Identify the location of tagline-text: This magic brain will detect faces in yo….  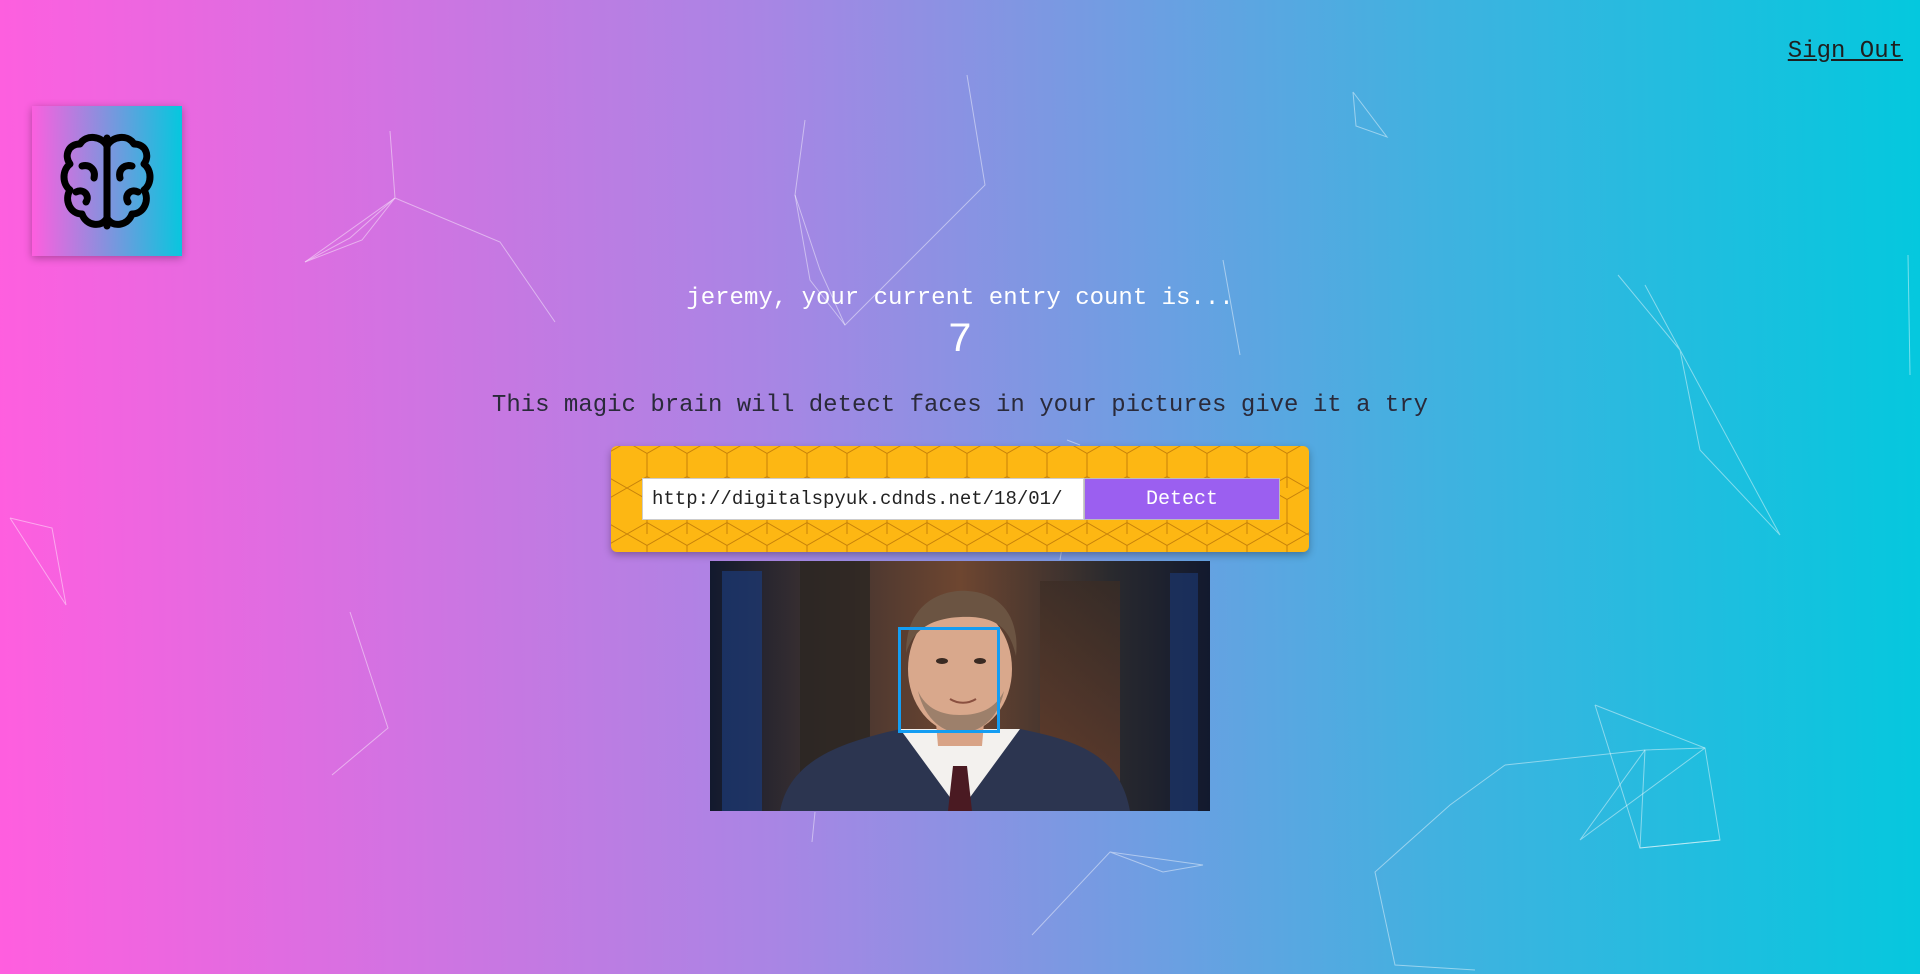
(960, 405).